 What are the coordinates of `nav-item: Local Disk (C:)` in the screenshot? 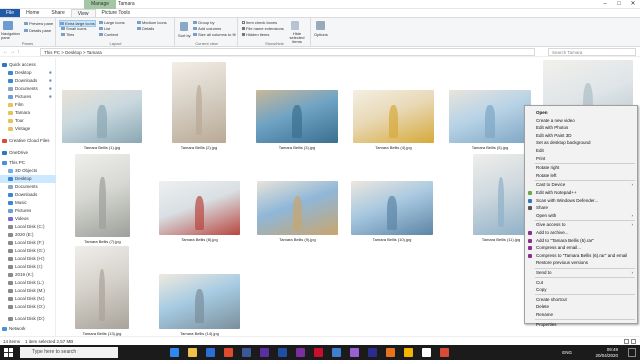 It's located at (28, 227).